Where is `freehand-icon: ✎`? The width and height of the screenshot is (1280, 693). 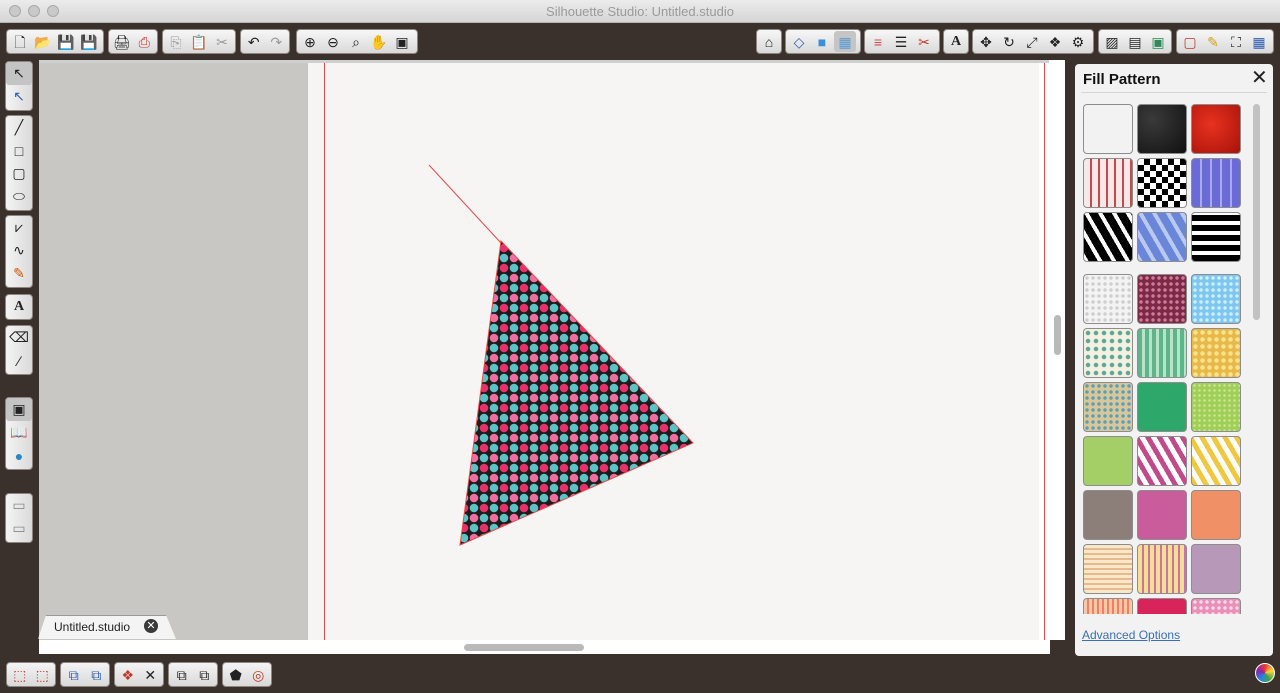
freehand-icon: ✎ is located at coordinates (19, 273).